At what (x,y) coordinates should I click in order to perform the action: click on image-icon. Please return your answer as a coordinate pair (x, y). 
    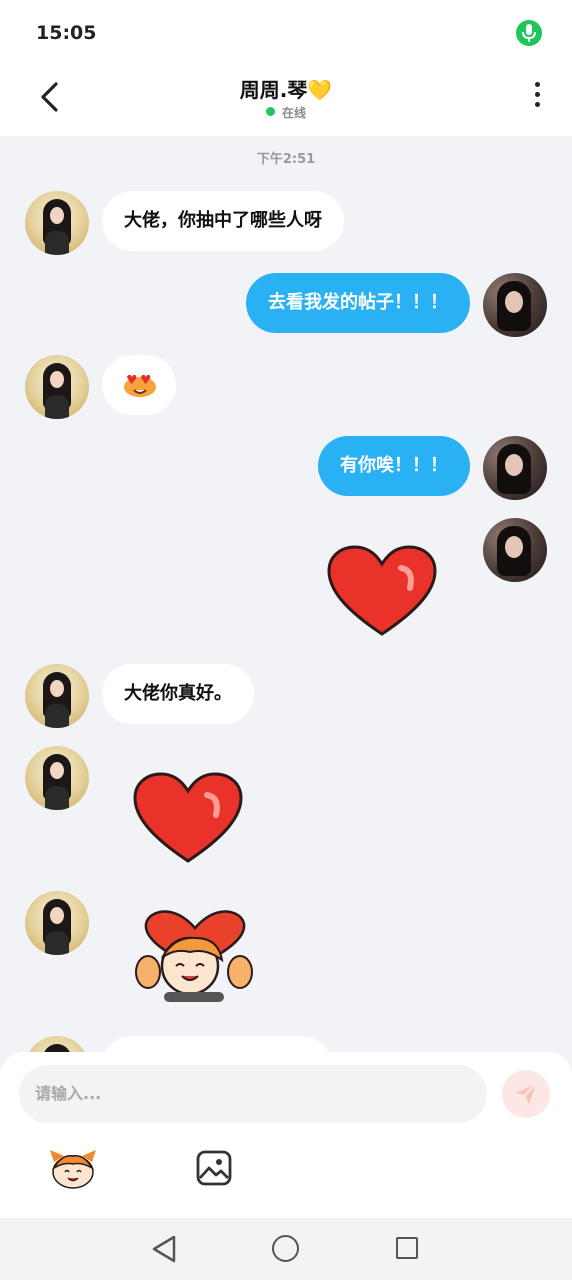
    Looking at the image, I should click on (214, 1168).